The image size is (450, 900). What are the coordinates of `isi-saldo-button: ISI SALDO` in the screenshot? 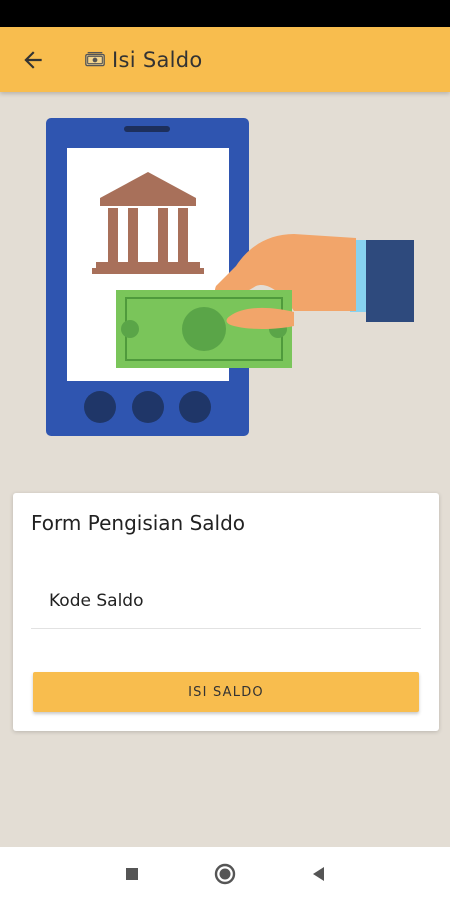 It's located at (226, 692).